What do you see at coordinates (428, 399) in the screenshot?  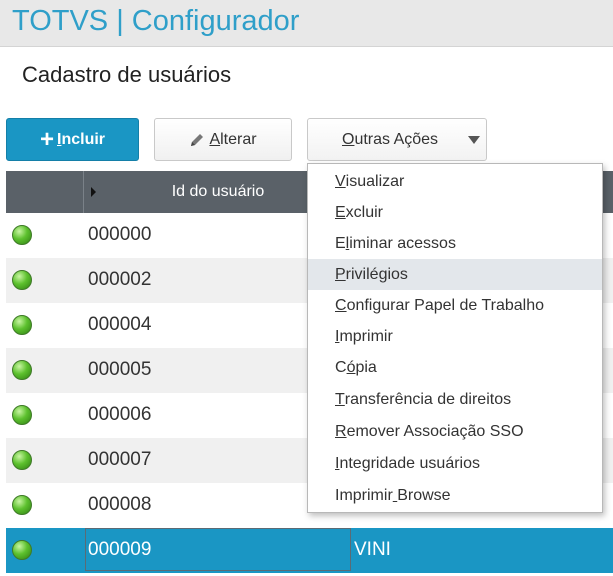 I see `menu-item-text: ransferência de direitos` at bounding box center [428, 399].